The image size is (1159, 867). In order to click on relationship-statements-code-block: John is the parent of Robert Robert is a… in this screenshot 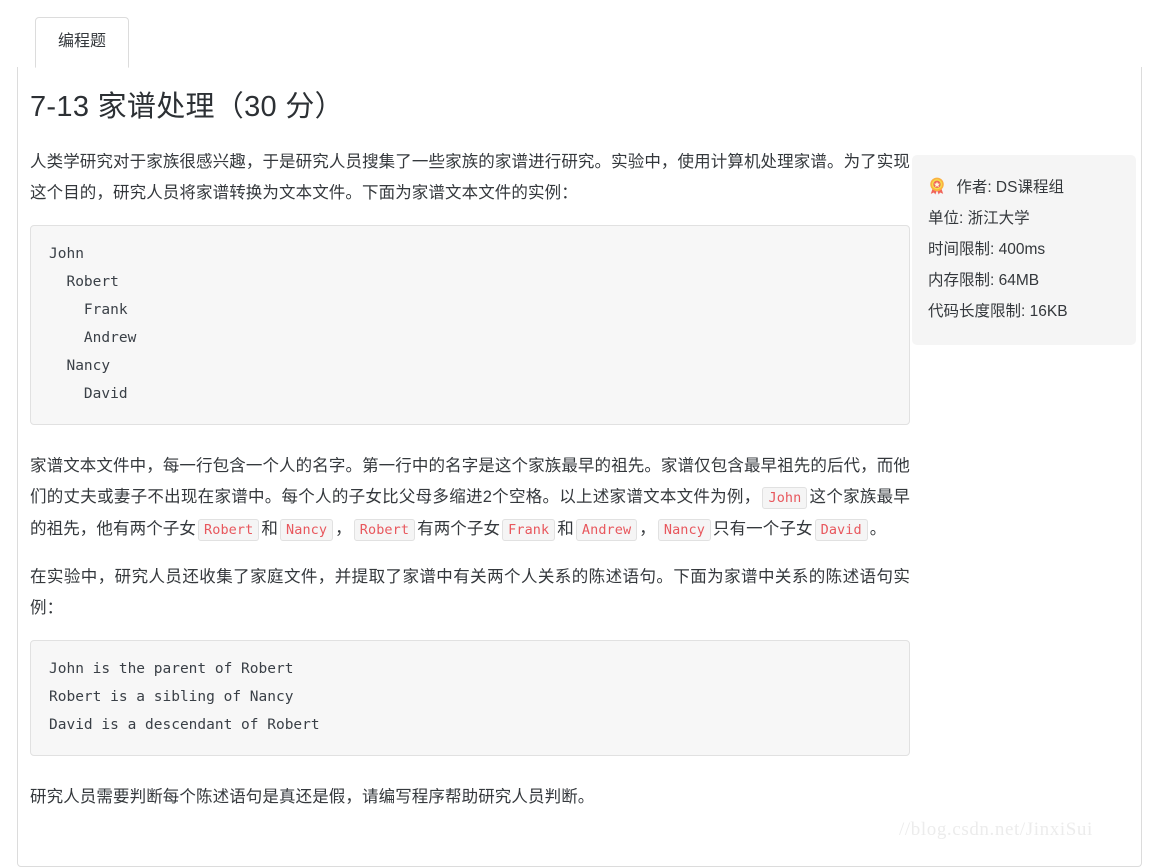, I will do `click(470, 698)`.